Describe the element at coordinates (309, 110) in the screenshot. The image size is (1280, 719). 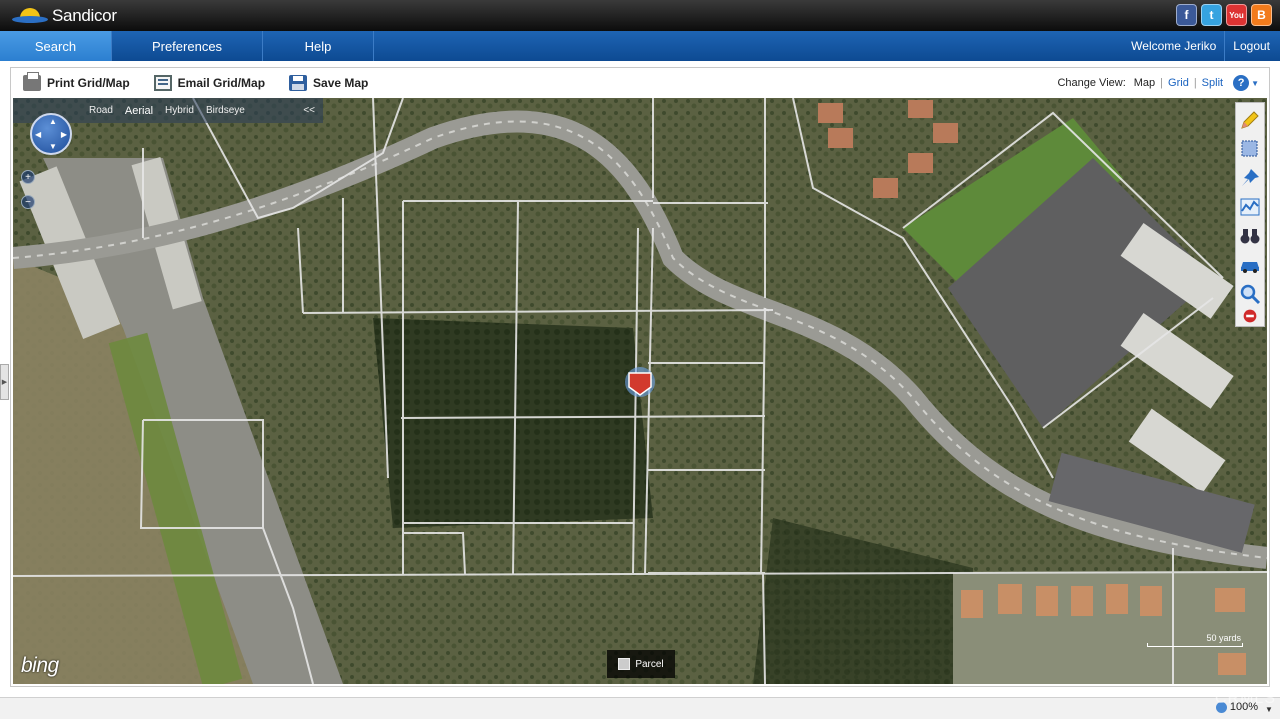
I see `collapse-map-types-button: <<` at that location.